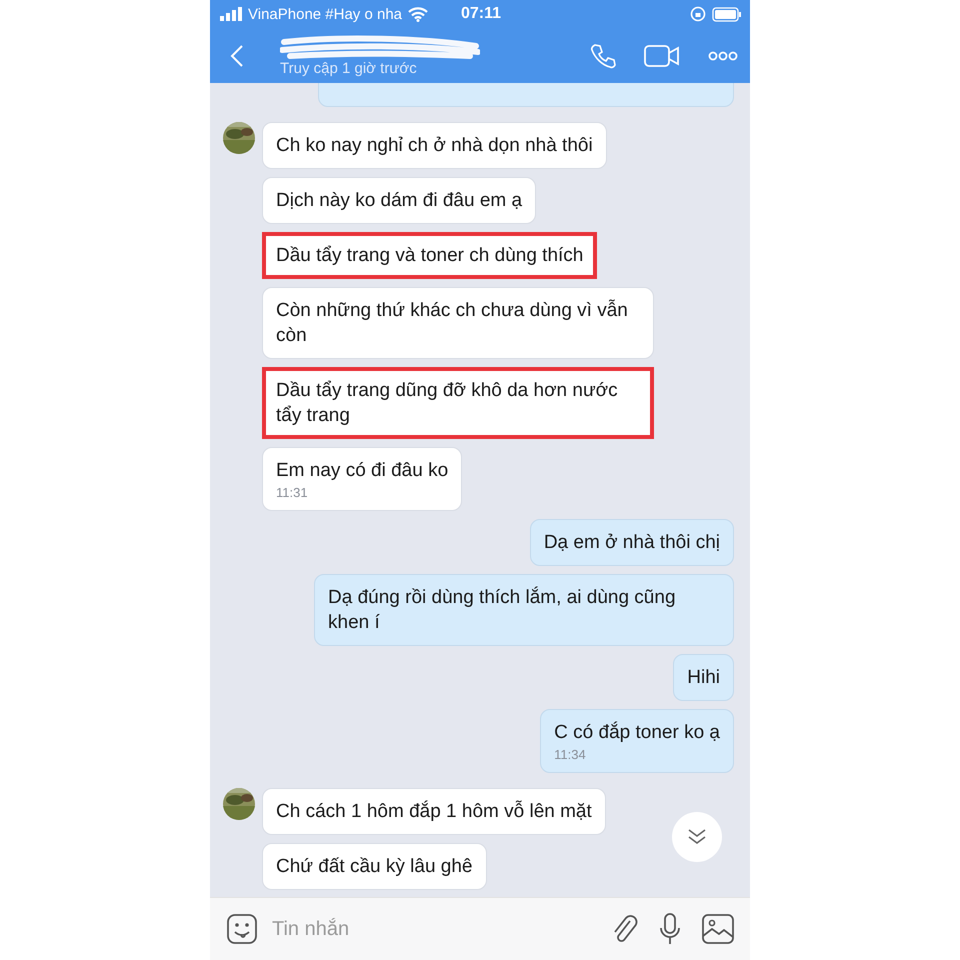 The image size is (960, 960). What do you see at coordinates (447, 403) in the screenshot?
I see `message-text: Dầu tẩy trang dũng đỡ khô da hơn nước tẩy trang` at bounding box center [447, 403].